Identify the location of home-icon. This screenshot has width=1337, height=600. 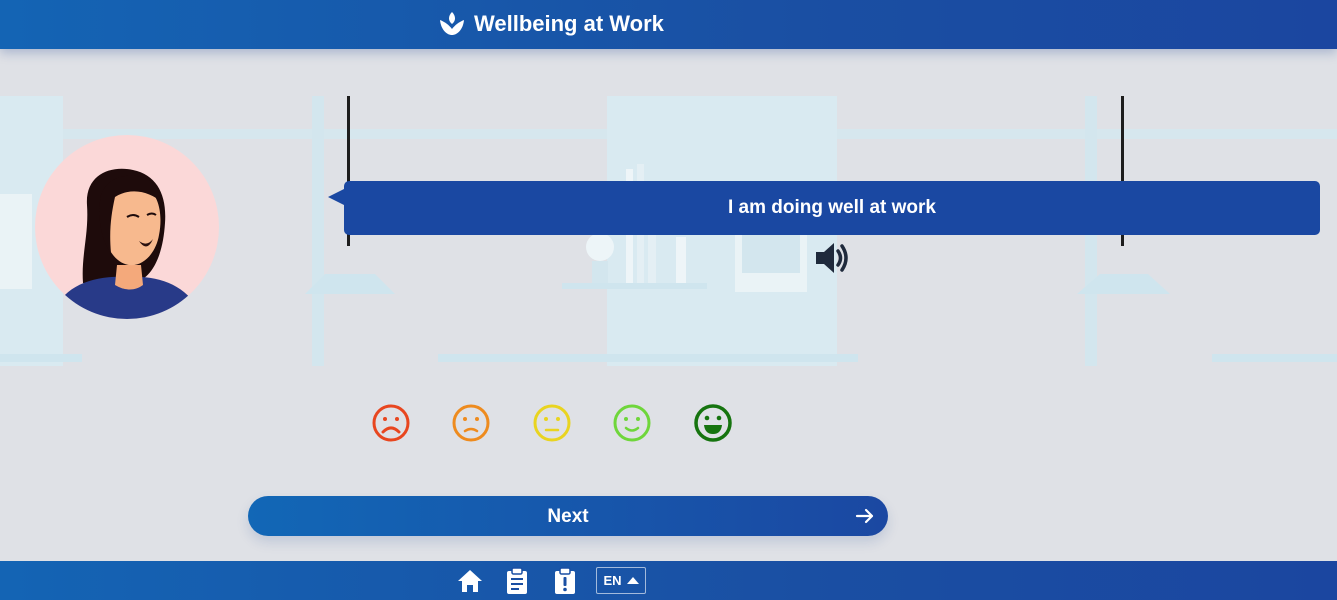
(470, 581).